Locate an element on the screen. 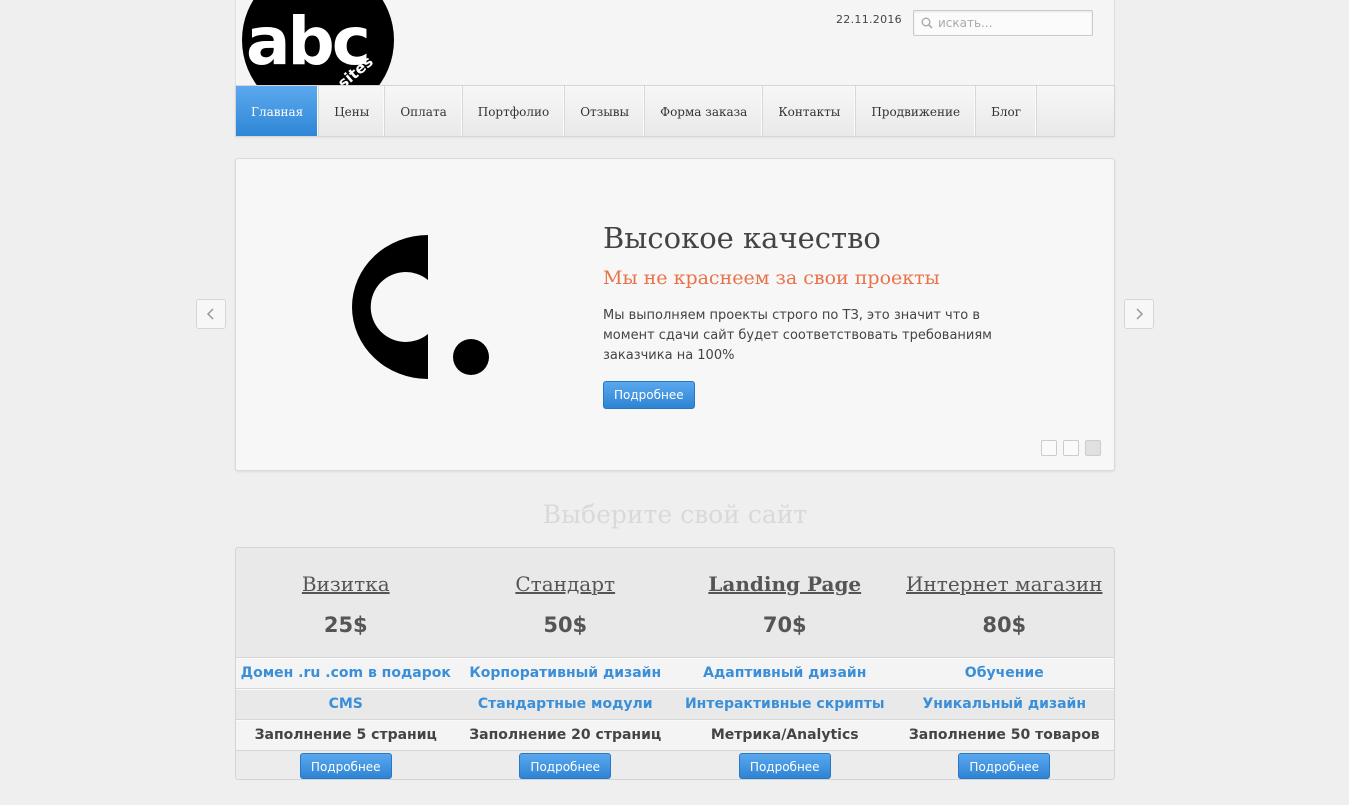 This screenshot has height=805, width=1349. slider-next-button is located at coordinates (1139, 314).